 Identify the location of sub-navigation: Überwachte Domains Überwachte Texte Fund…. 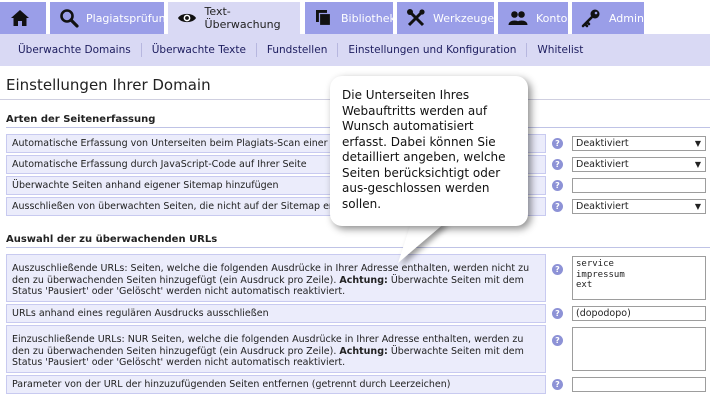
(355, 50).